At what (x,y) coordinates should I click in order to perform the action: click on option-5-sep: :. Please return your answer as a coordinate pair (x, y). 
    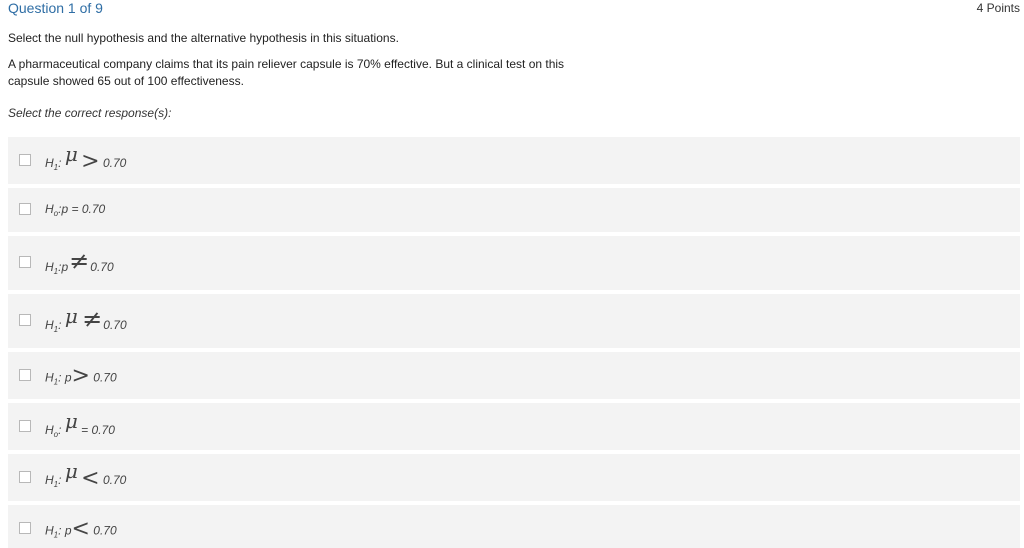
    Looking at the image, I should click on (60, 377).